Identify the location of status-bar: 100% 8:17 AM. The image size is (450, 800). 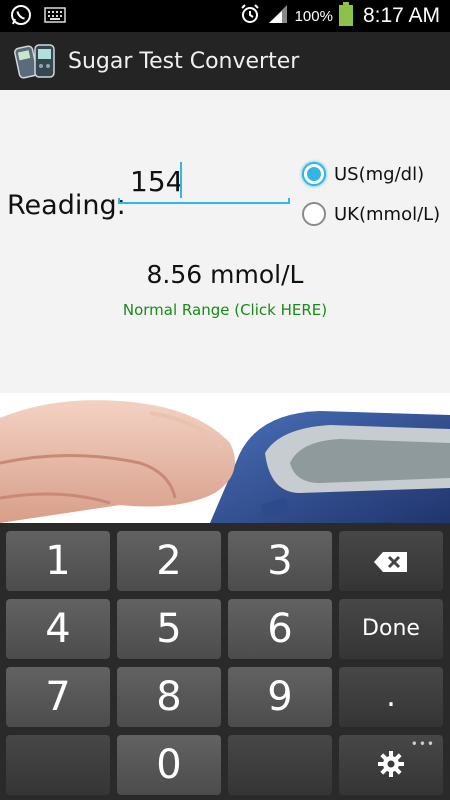
(225, 16).